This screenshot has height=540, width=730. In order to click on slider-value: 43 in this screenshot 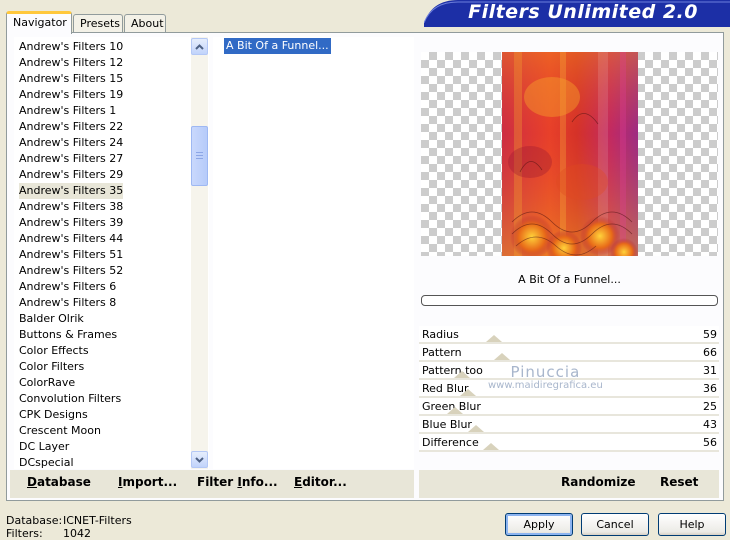, I will do `click(710, 424)`.